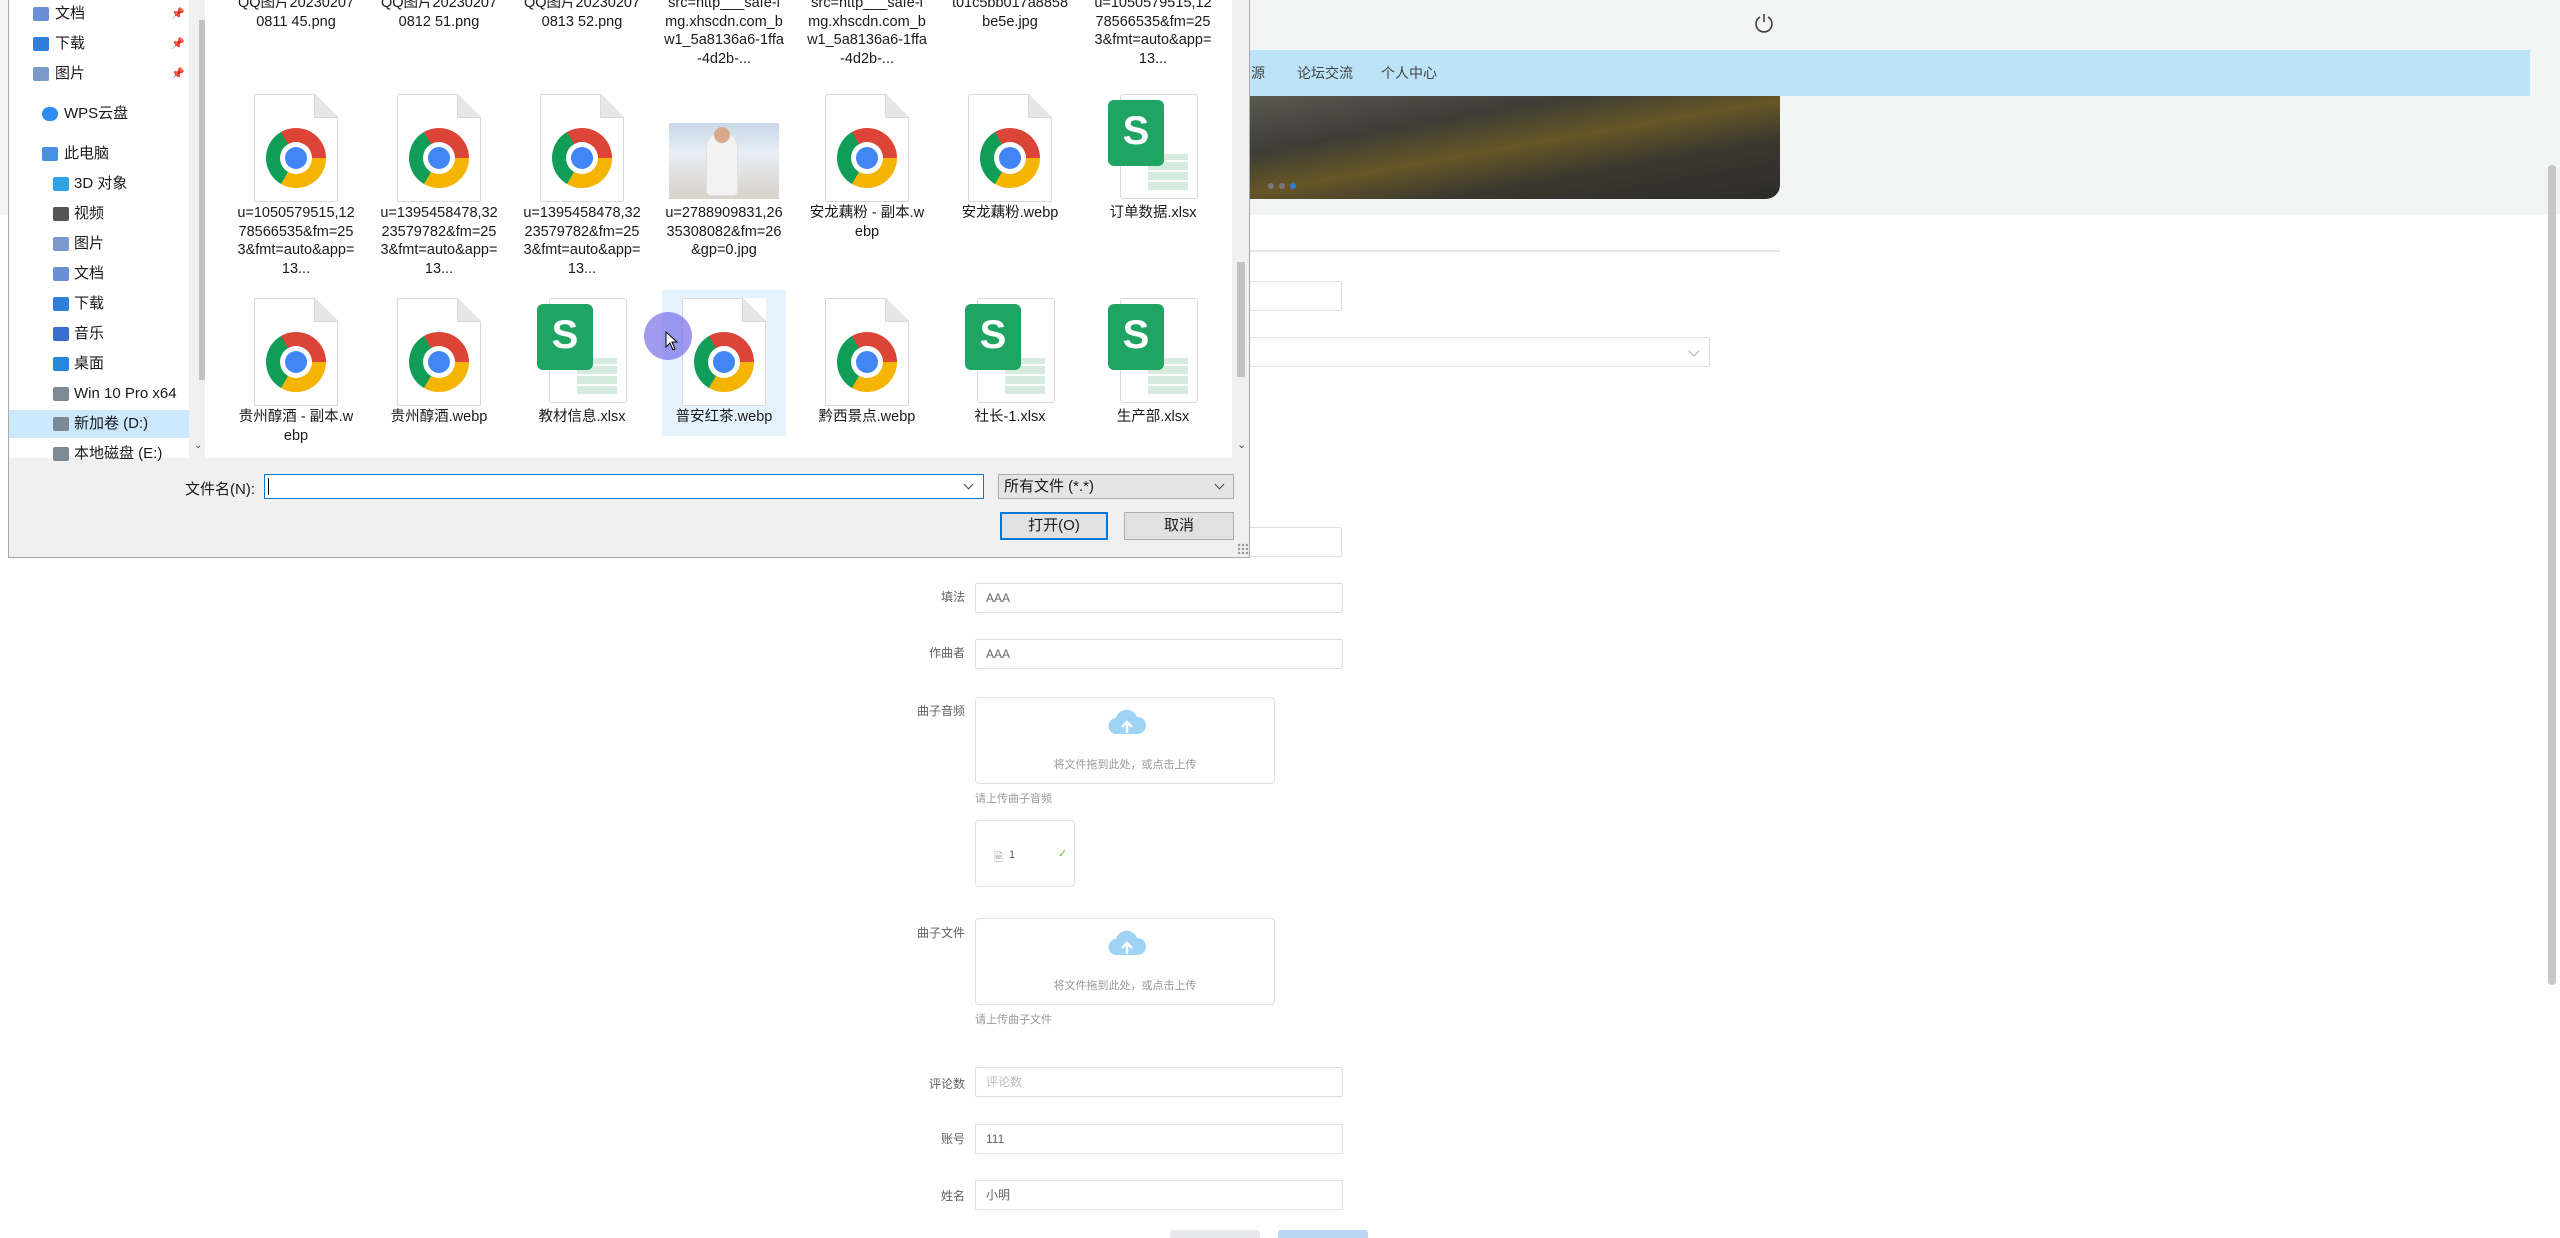 The image size is (2560, 1238). Describe the element at coordinates (624, 486) in the screenshot. I see `filename-input` at that location.